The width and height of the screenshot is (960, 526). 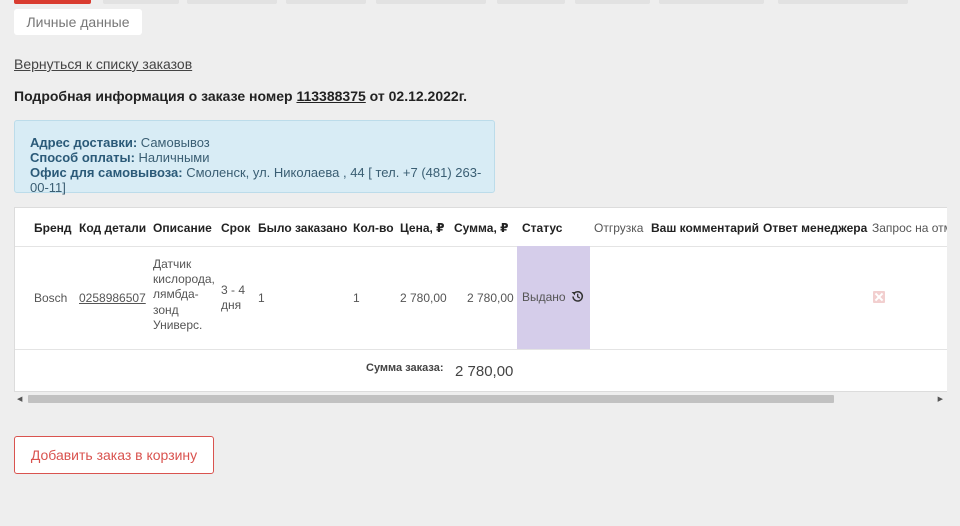 I want to click on description-line: лямбда-, so click(x=176, y=294).